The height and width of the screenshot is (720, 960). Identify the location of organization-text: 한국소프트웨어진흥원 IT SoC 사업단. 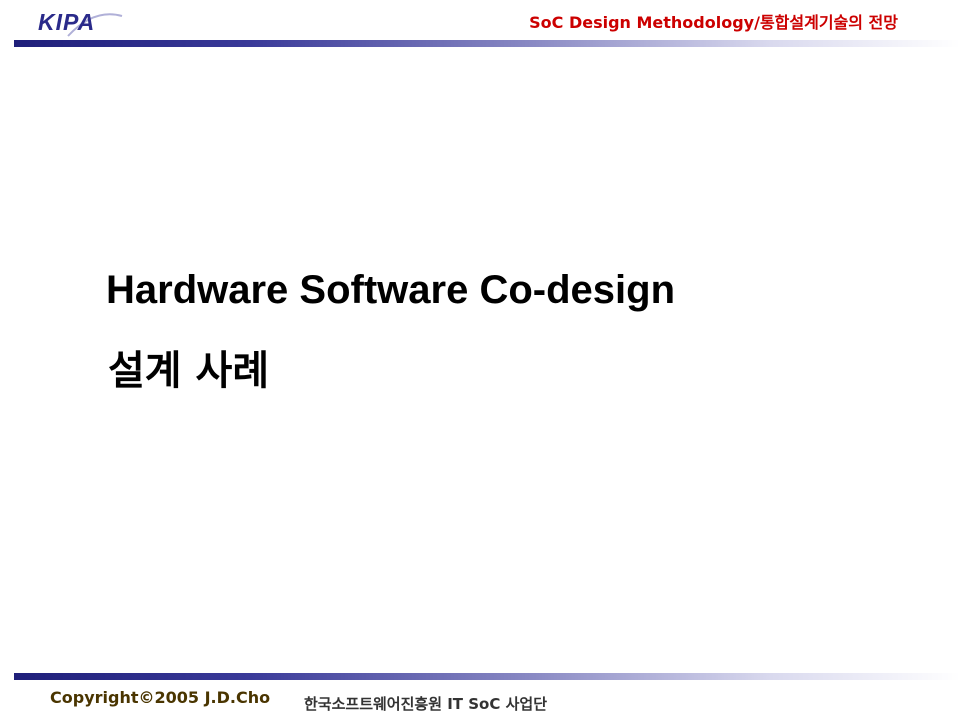
(425, 704).